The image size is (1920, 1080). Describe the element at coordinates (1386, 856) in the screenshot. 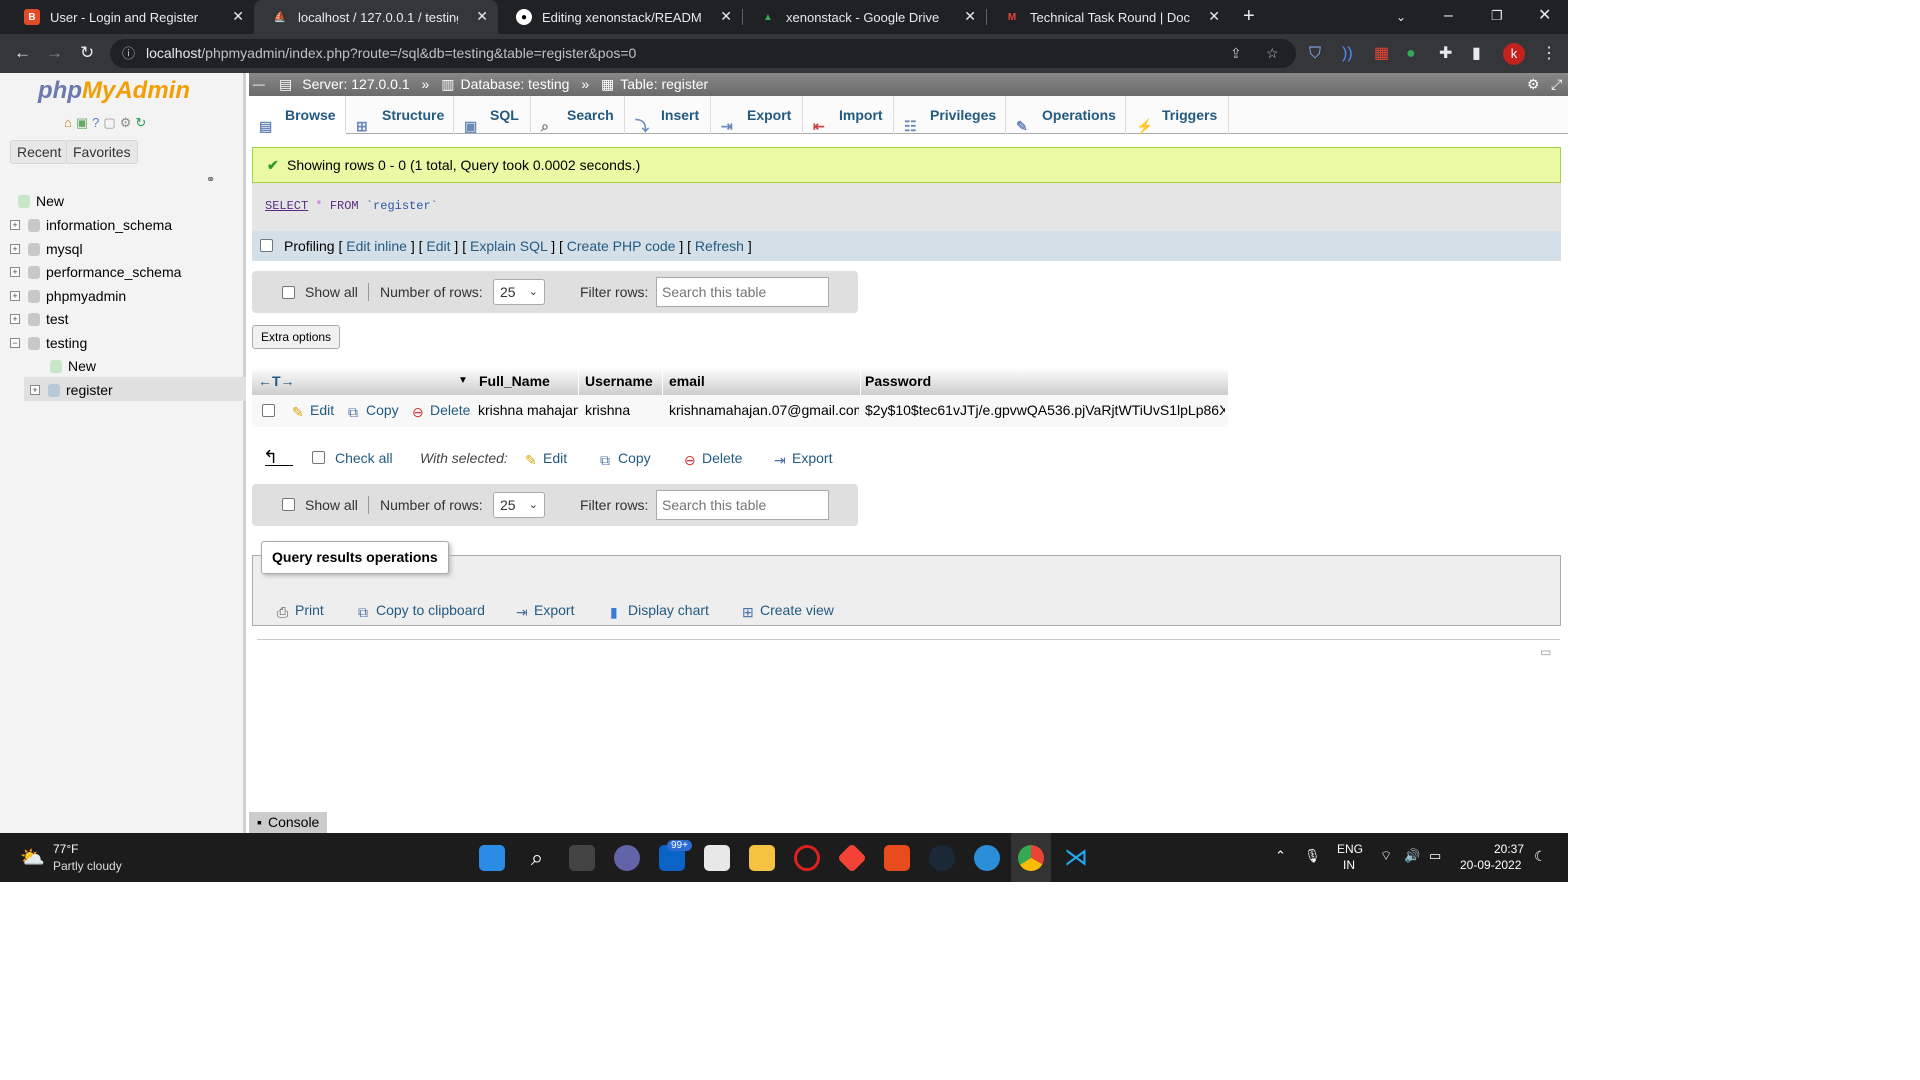

I see `wifi-icon: ⌔` at that location.